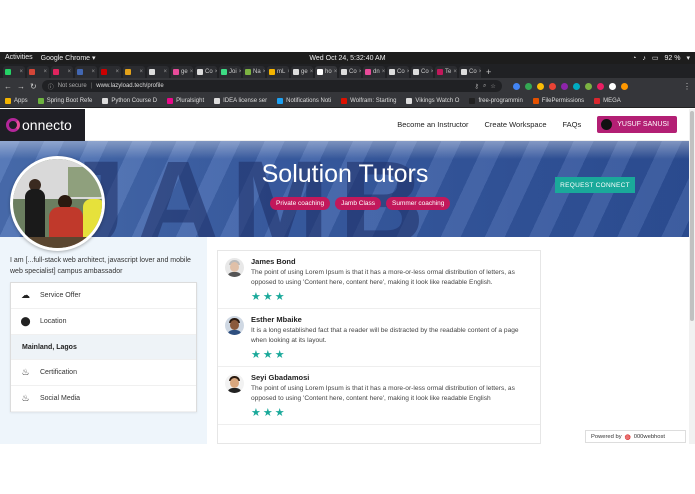 This screenshot has height=494, width=695. Describe the element at coordinates (432, 100) in the screenshot. I see `bookmark-item: Vikings Watch O` at that location.